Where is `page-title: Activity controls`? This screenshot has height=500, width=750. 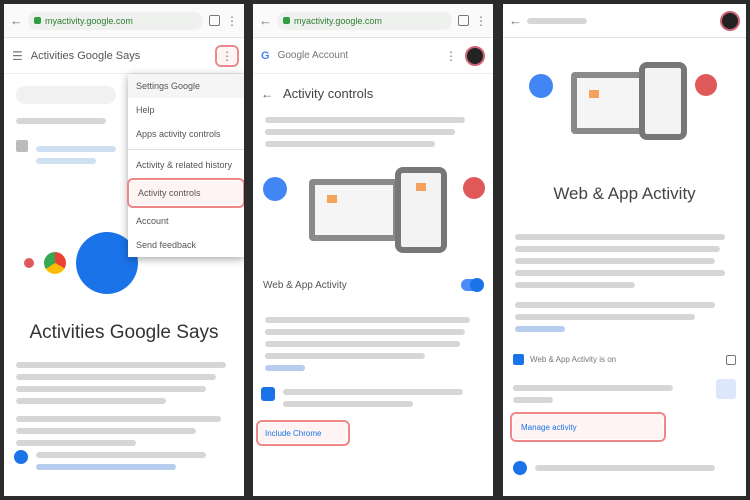 page-title: Activity controls is located at coordinates (328, 93).